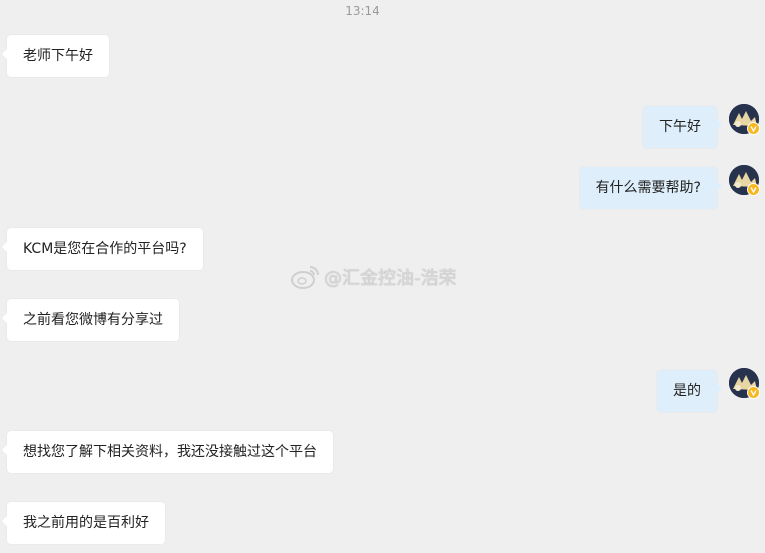 This screenshot has height=553, width=765. I want to click on message-row: 下午好, so click(519, 127).